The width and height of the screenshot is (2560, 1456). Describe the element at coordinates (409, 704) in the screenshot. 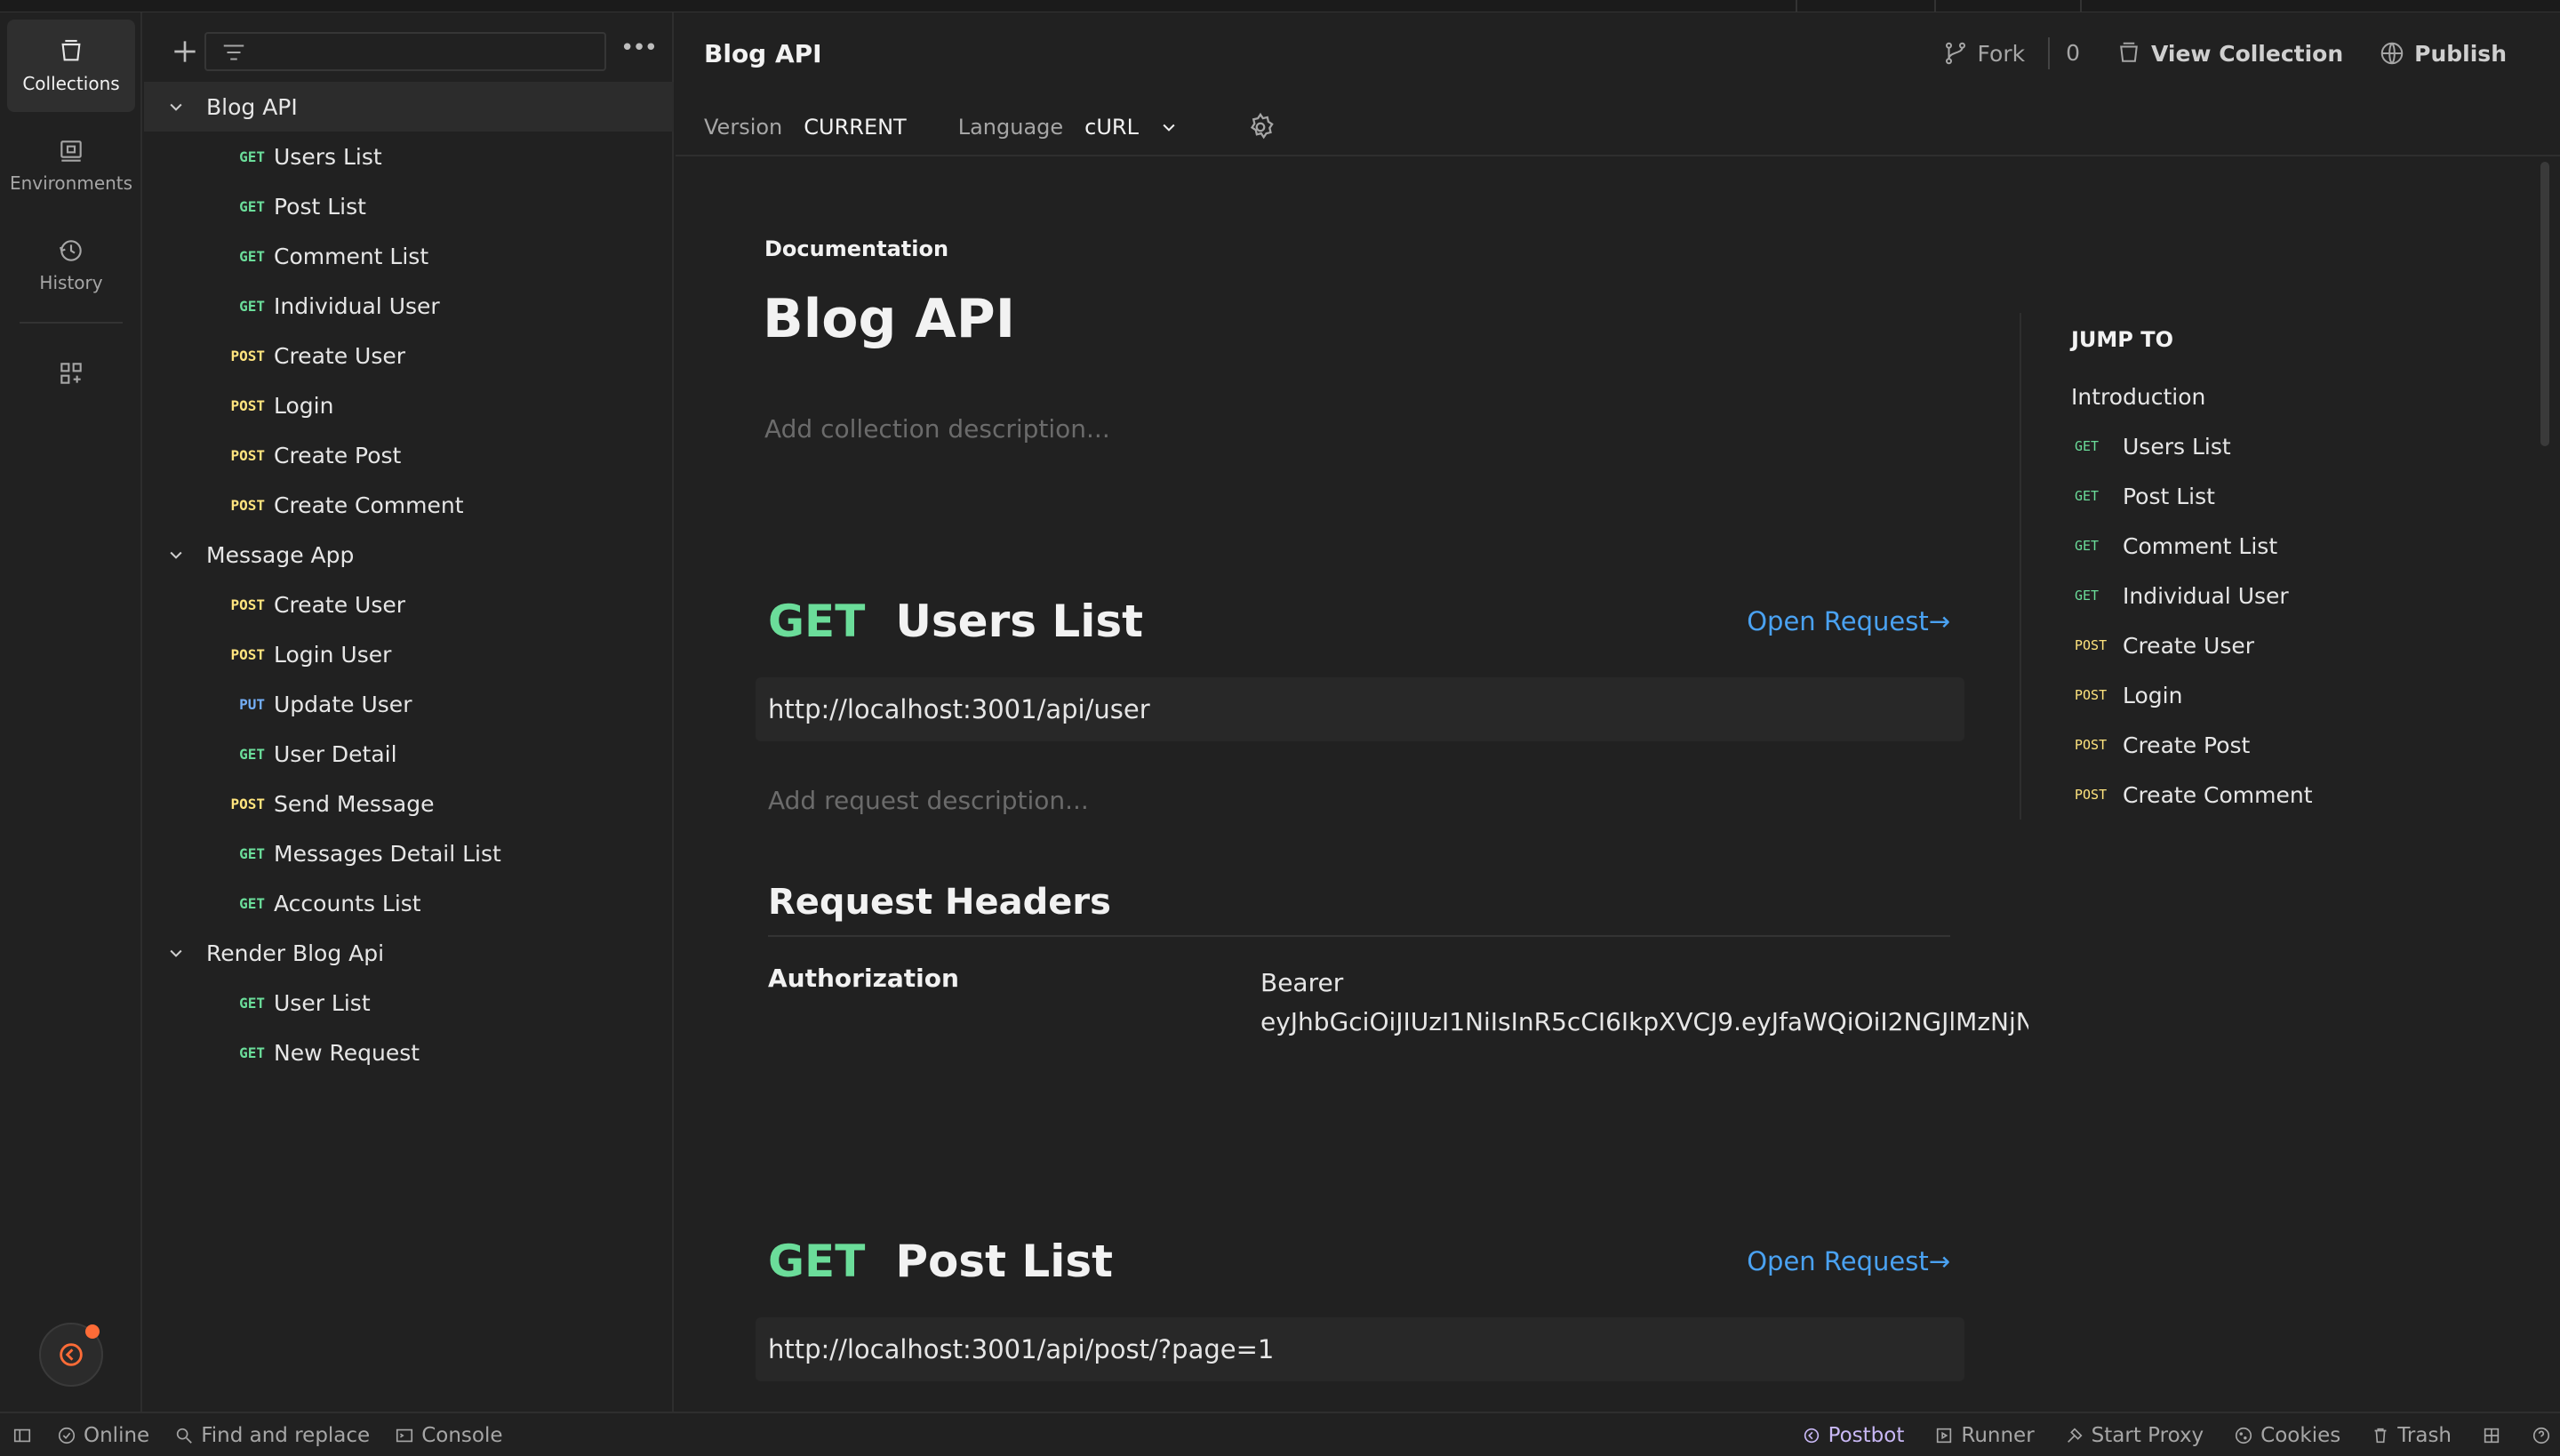

I see `tree-request: PUT Update User` at that location.